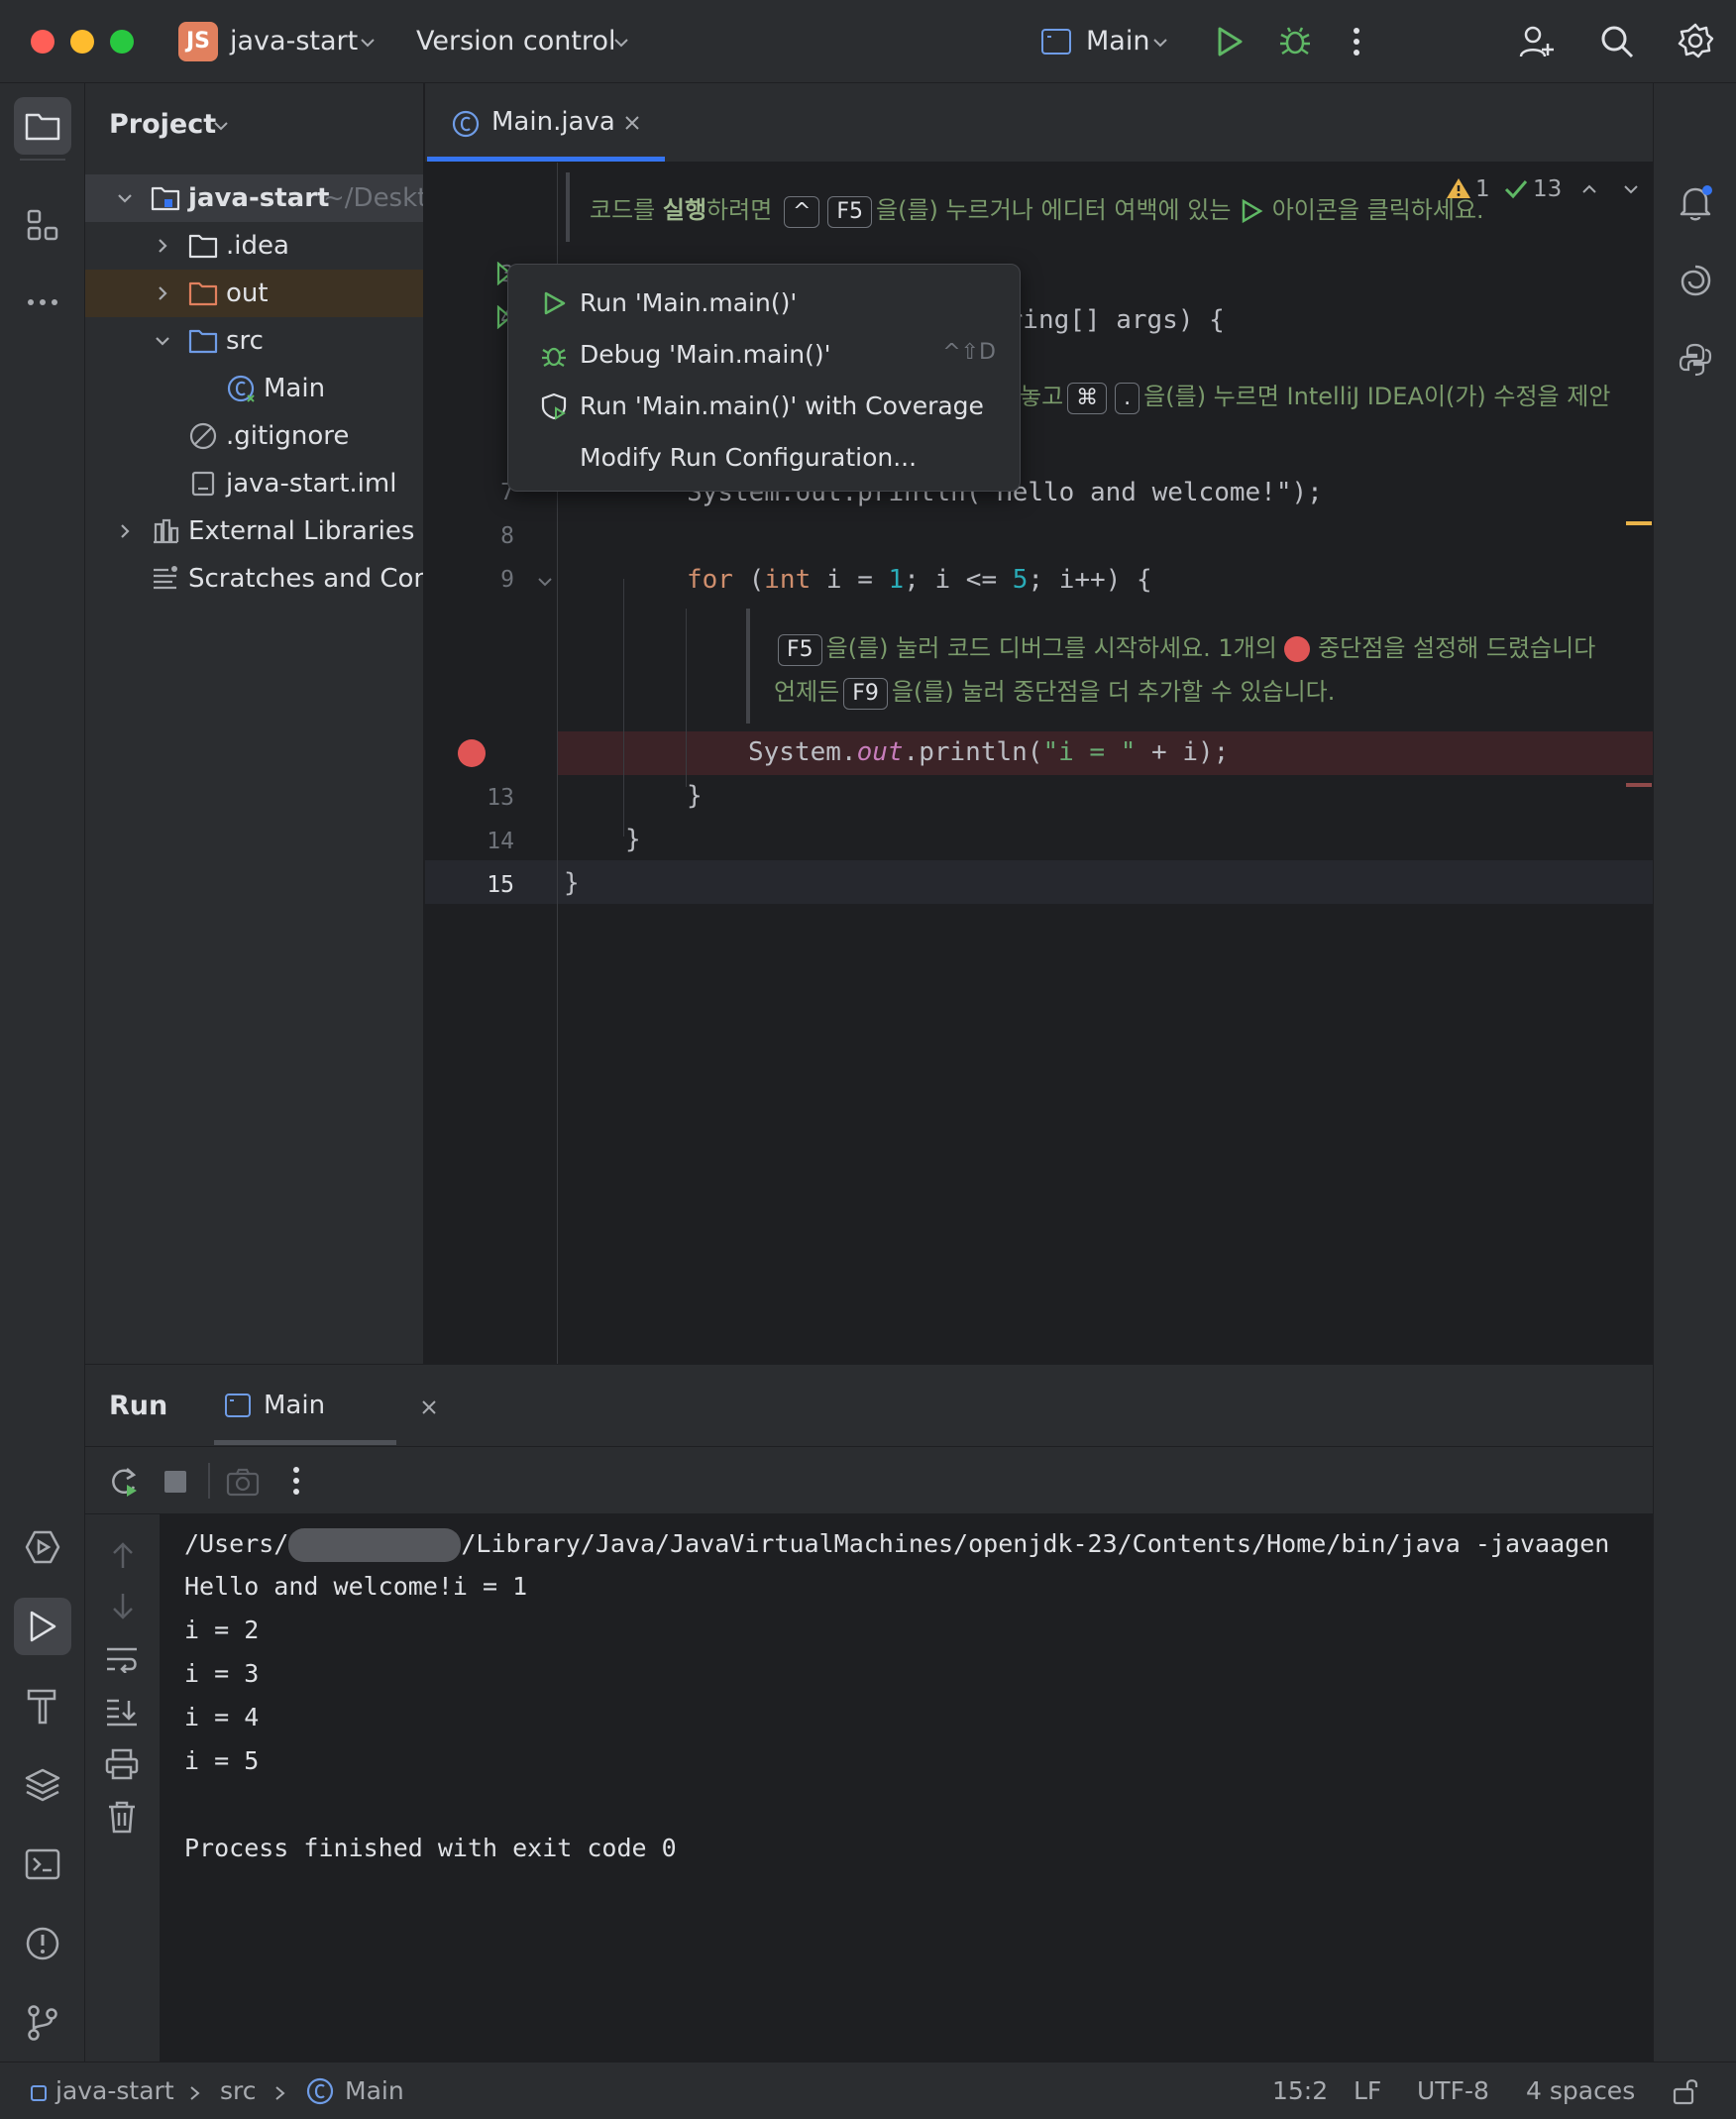 The image size is (1736, 2119). I want to click on tree-item-idea: .idea, so click(254, 246).